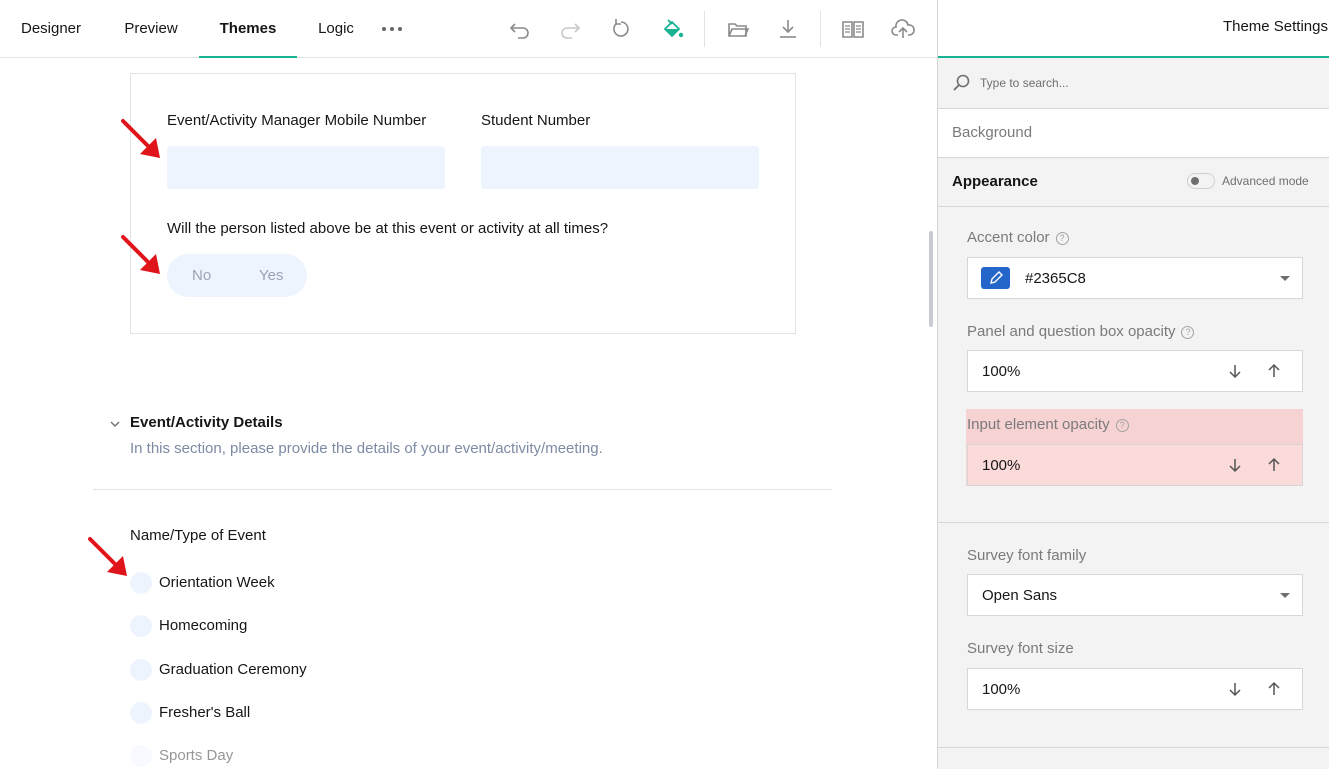 The height and width of the screenshot is (769, 1329). What do you see at coordinates (248, 29) in the screenshot?
I see `tab-themes: Themes` at bounding box center [248, 29].